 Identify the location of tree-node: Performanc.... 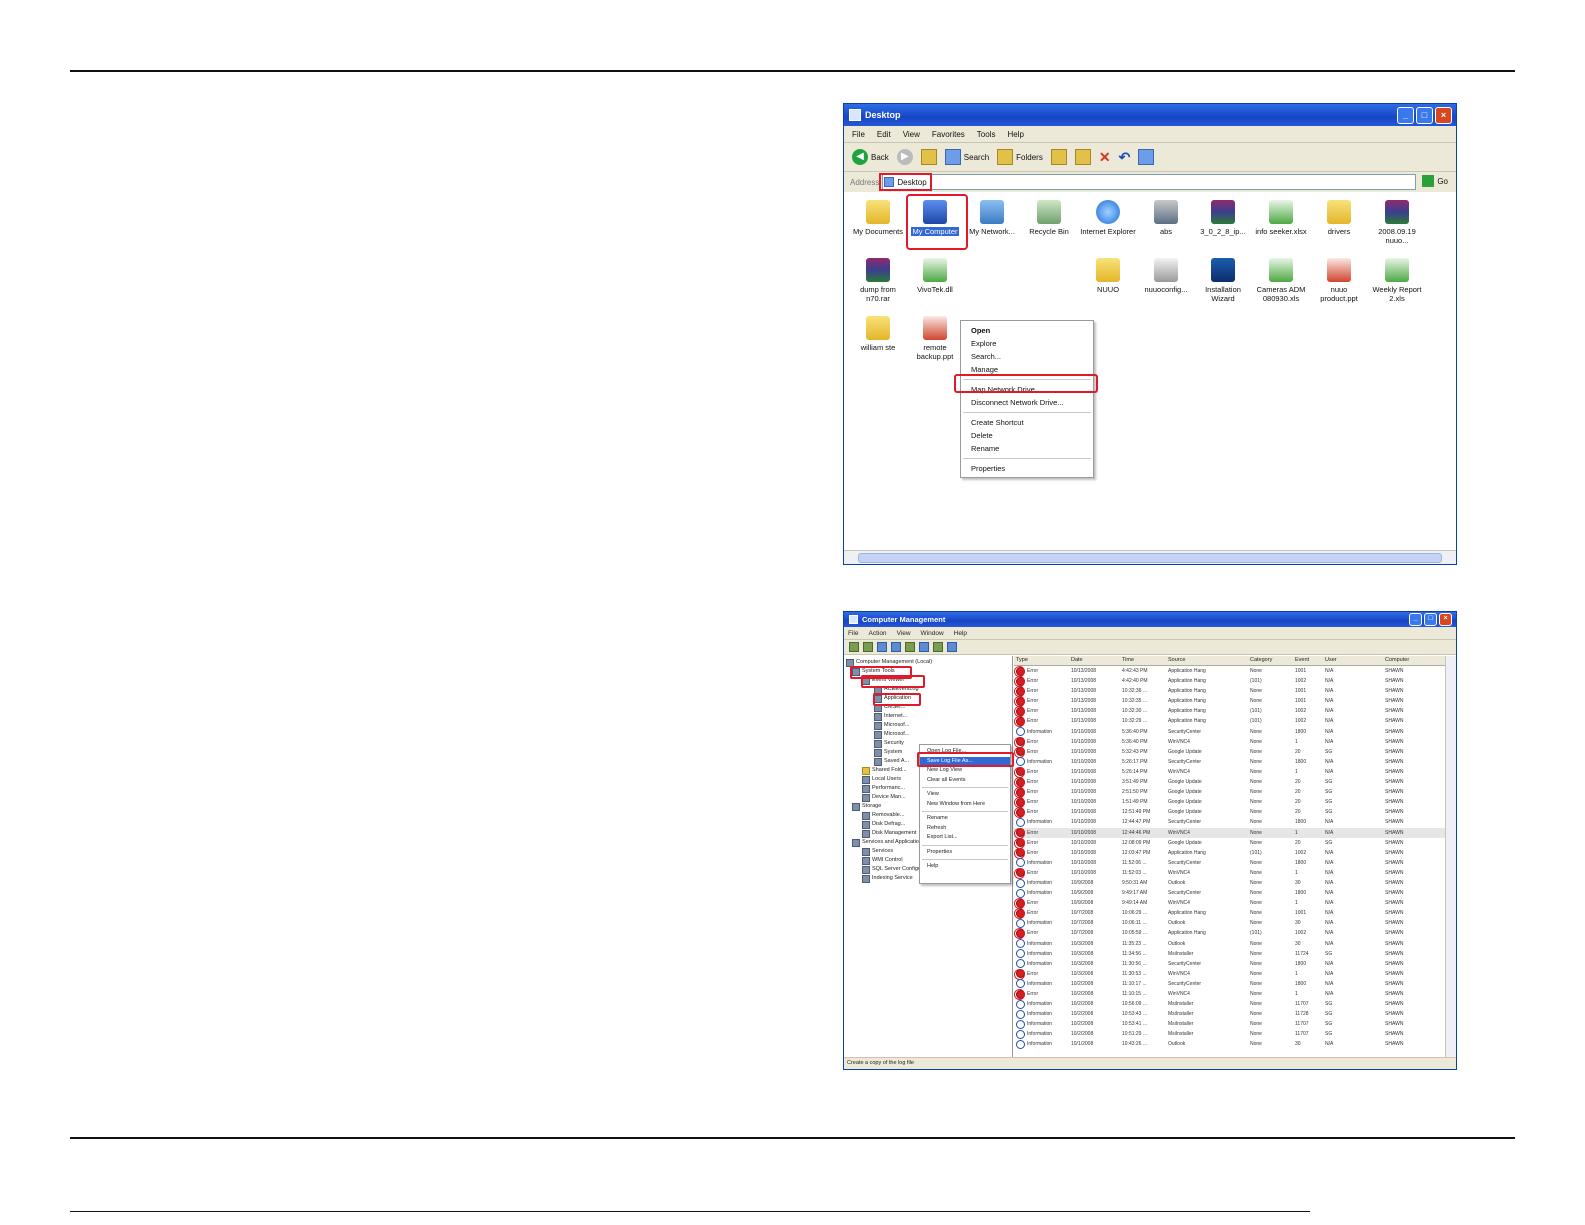
(883, 788).